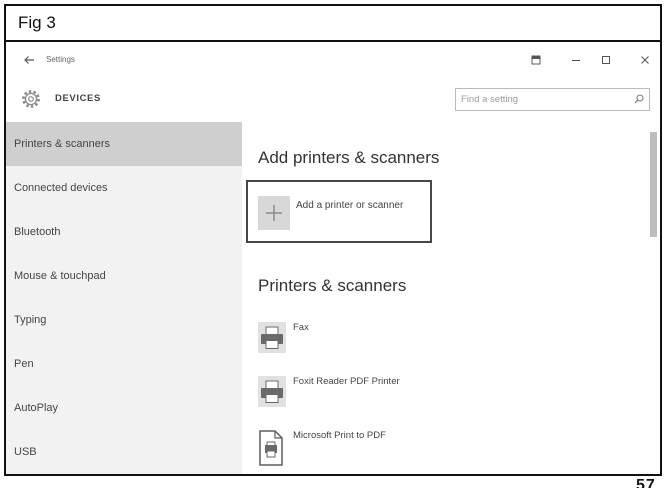 The height and width of the screenshot is (488, 666). I want to click on search-box, so click(552, 99).